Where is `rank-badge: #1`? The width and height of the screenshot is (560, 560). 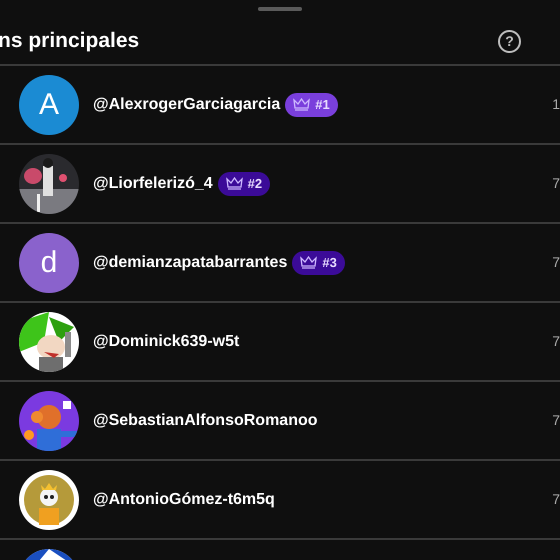 rank-badge: #1 is located at coordinates (311, 104).